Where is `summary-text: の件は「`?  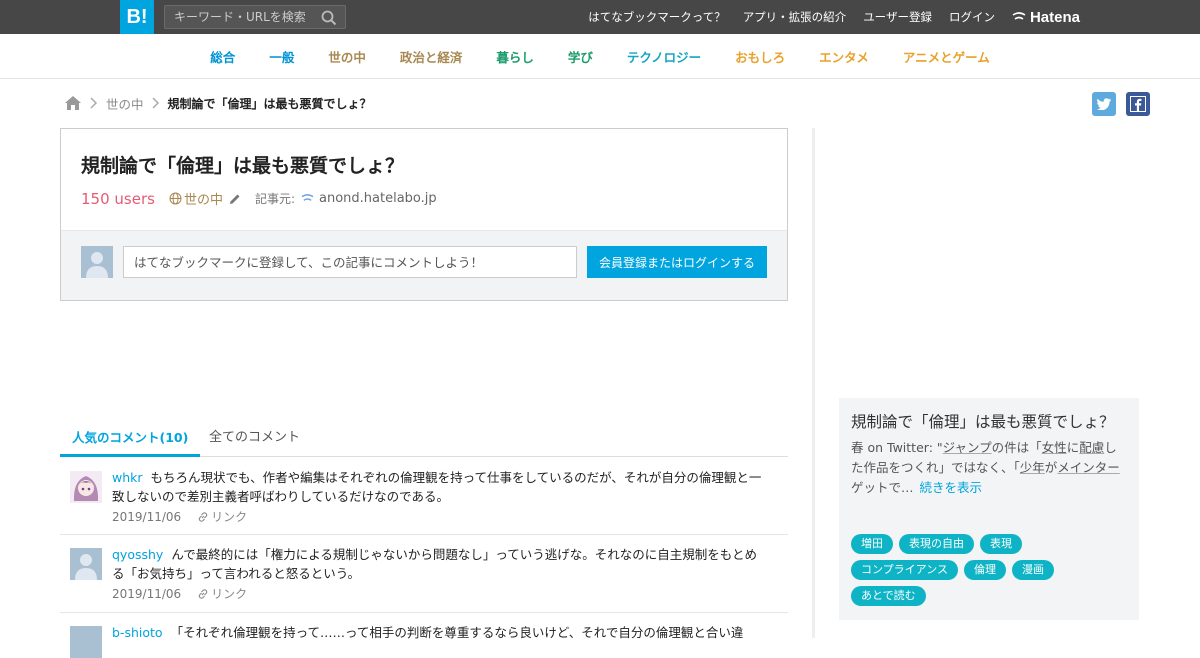 summary-text: の件は「 is located at coordinates (1016, 447).